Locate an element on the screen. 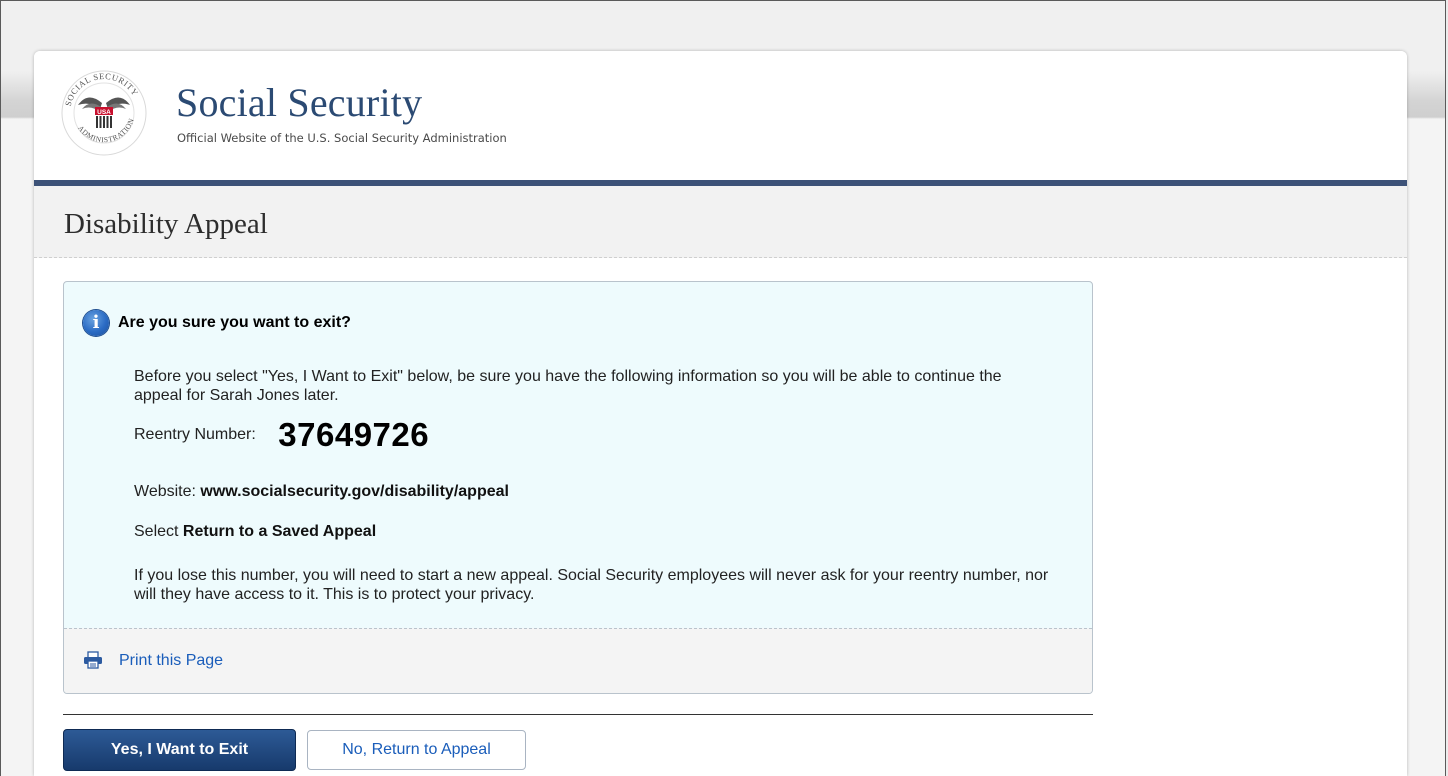 This screenshot has width=1448, height=776. website-value: www.socialsecurity.gov/disability/appeal is located at coordinates (354, 491).